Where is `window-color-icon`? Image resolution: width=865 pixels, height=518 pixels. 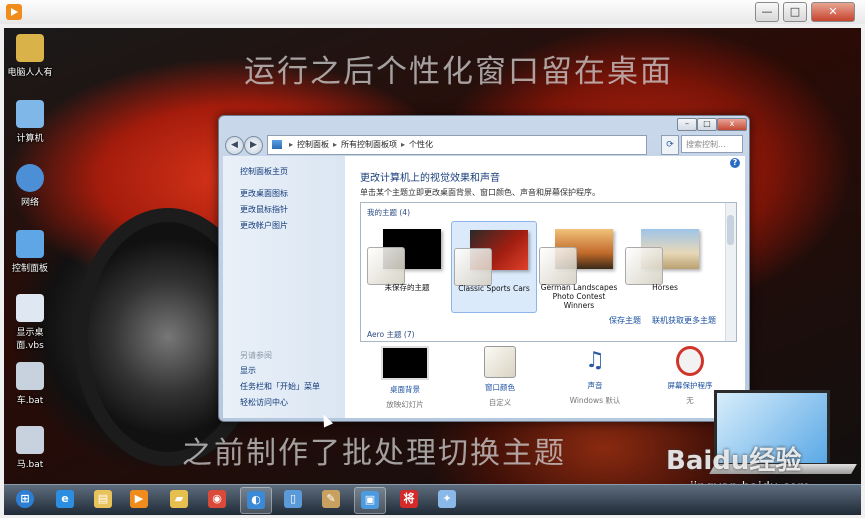 window-color-icon is located at coordinates (500, 362).